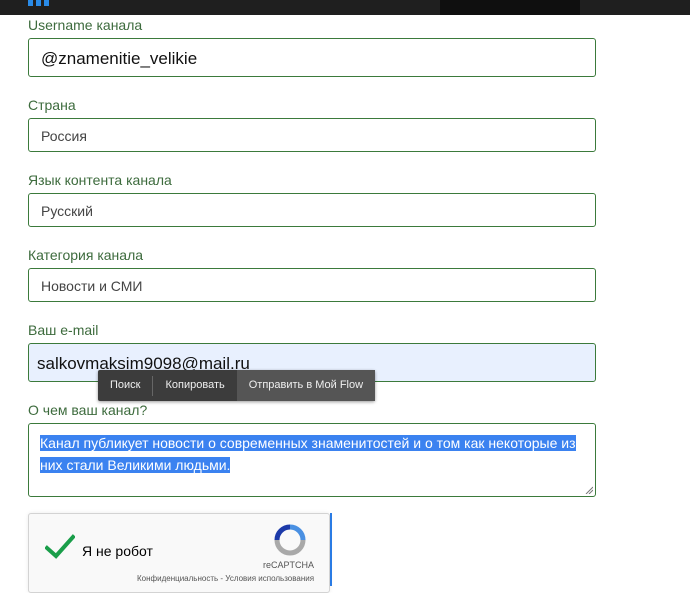 Image resolution: width=690 pixels, height=593 pixels. What do you see at coordinates (289, 565) in the screenshot?
I see `recaptcha-brand: reCAPTCHA` at bounding box center [289, 565].